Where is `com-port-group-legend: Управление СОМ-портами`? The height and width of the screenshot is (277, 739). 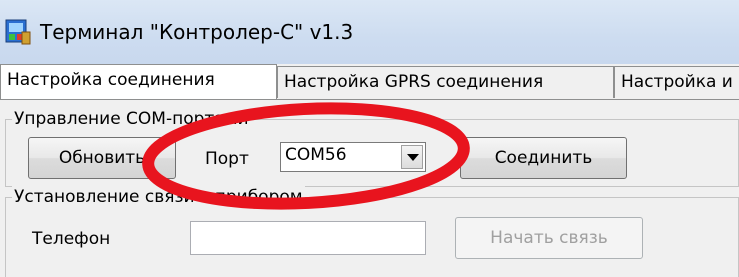
com-port-group-legend: Управление СОМ-портами is located at coordinates (131, 119).